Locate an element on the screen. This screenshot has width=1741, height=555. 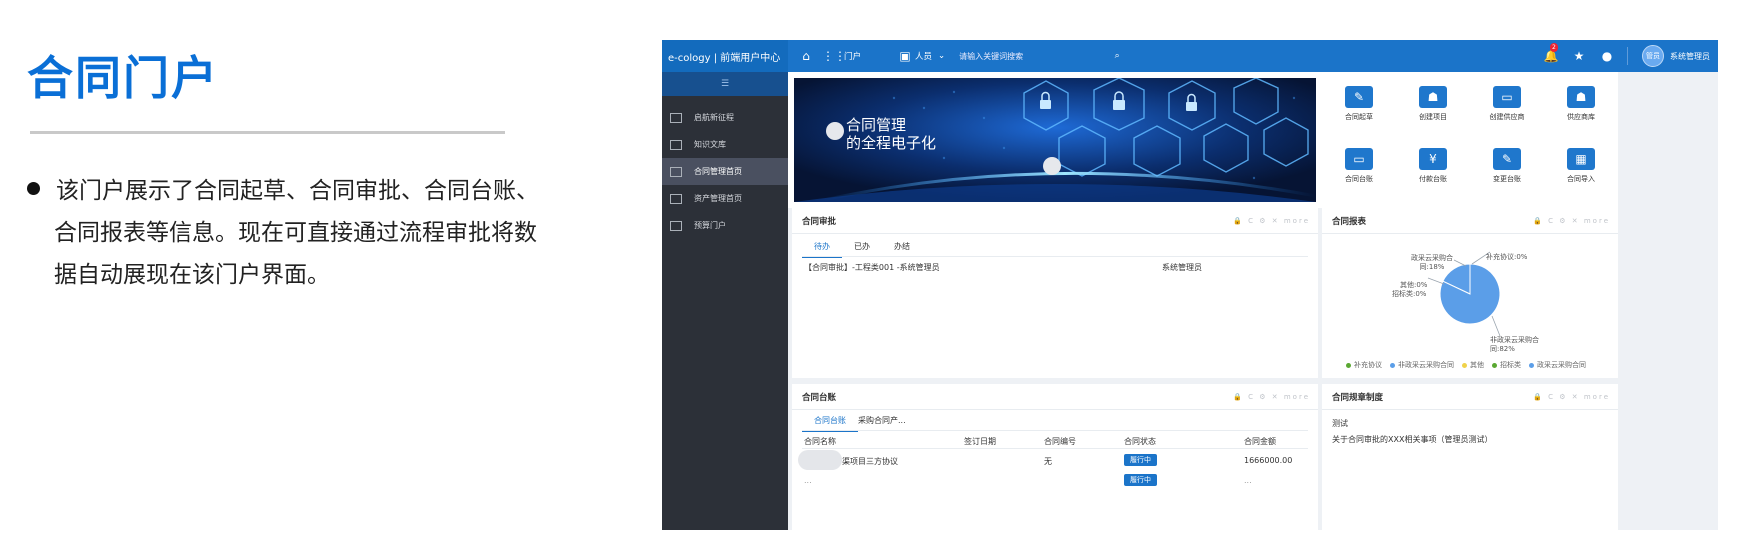
top-bar-right: 🔔 2 ★ ● 管员 系统管理员 is located at coordinates (1625, 56).